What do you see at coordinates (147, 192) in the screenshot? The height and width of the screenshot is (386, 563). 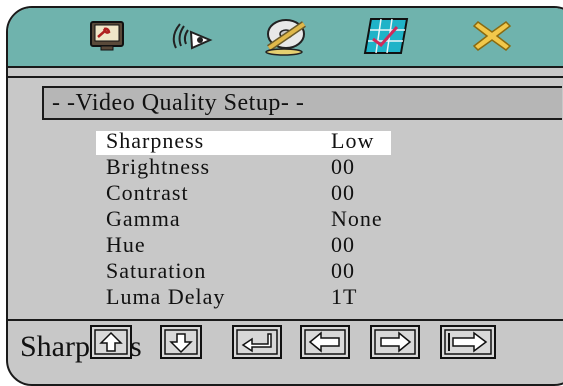 I see `menu-item-label: Contrast` at bounding box center [147, 192].